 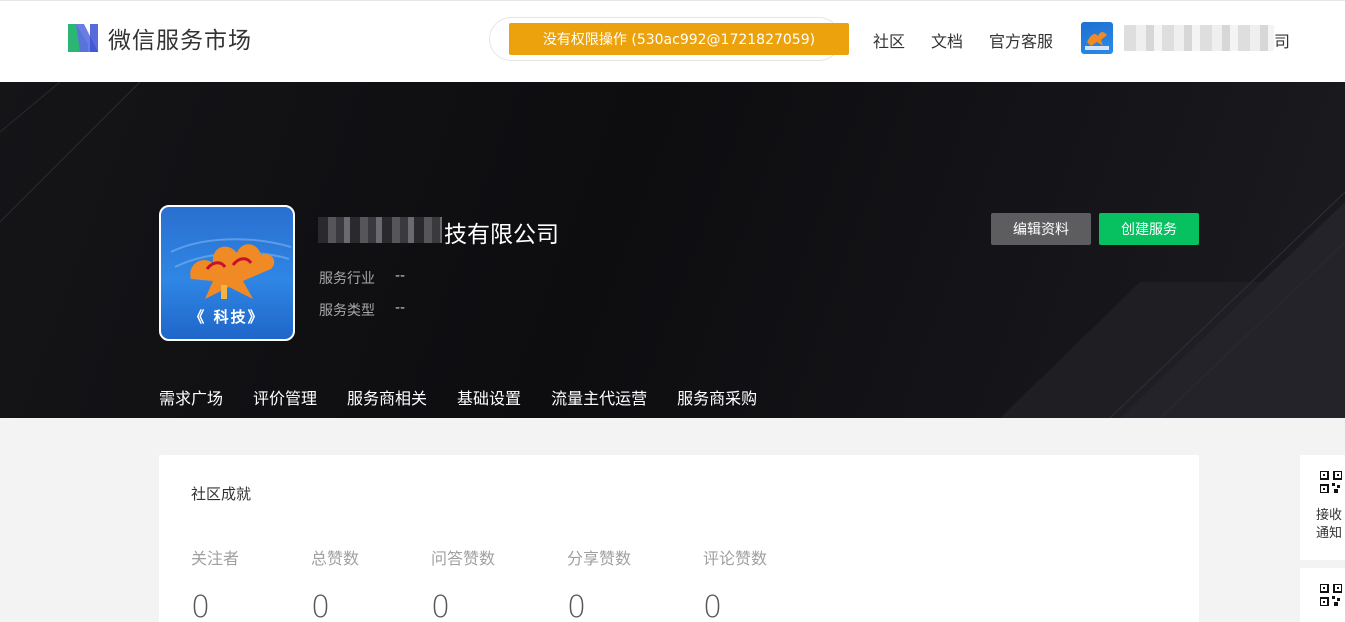 I want to click on second-qr-widget, so click(x=1322, y=595).